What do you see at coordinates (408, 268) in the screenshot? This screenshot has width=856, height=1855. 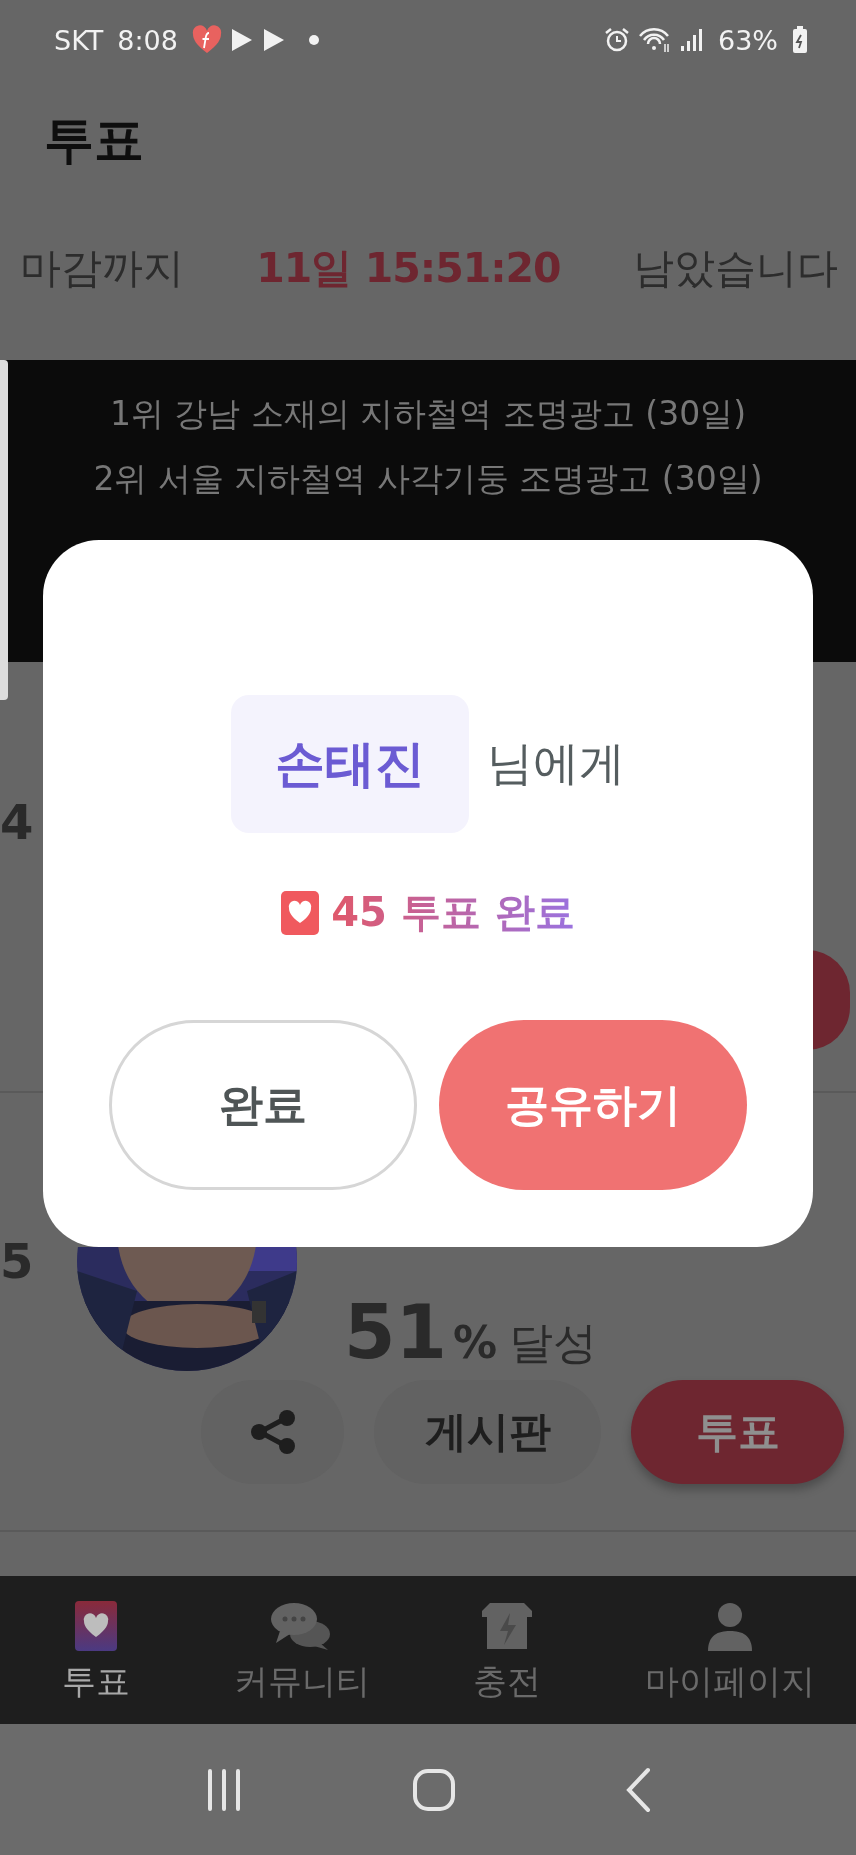 I see `countdown-time: 11일 15:51:20` at bounding box center [408, 268].